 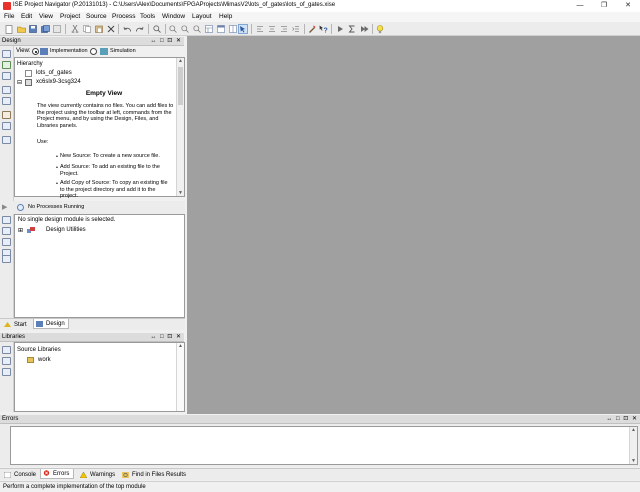 I want to click on rerun-all-icon, so click(x=6, y=231).